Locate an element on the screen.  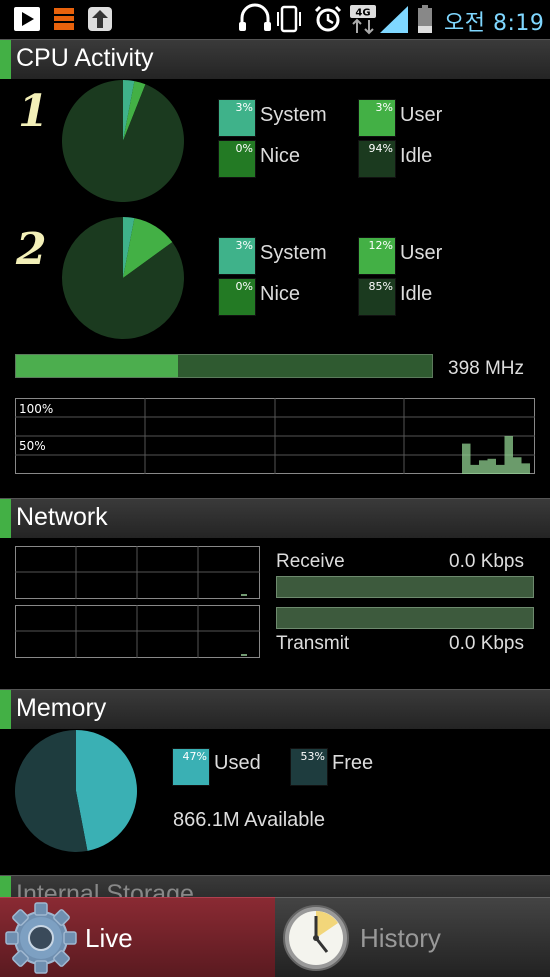
memory-available: 866.1M Available is located at coordinates (249, 820).